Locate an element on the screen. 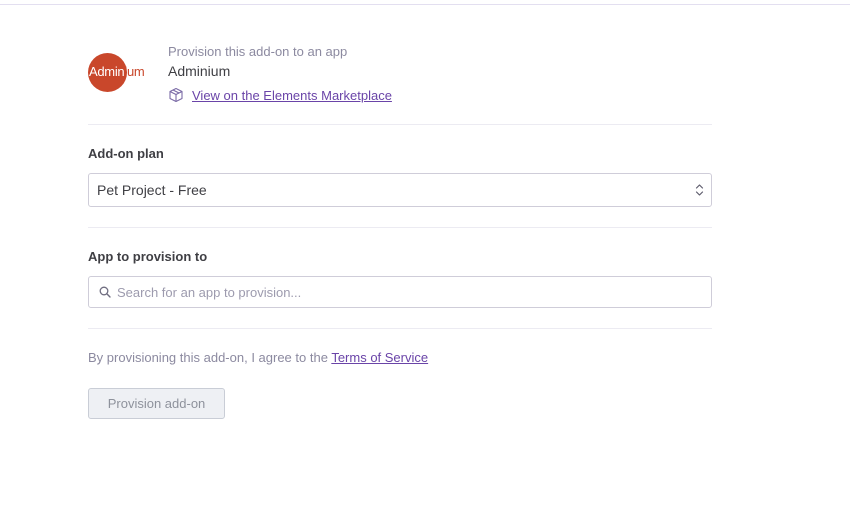  provision-addon-button: Provision add-on is located at coordinates (156, 403).